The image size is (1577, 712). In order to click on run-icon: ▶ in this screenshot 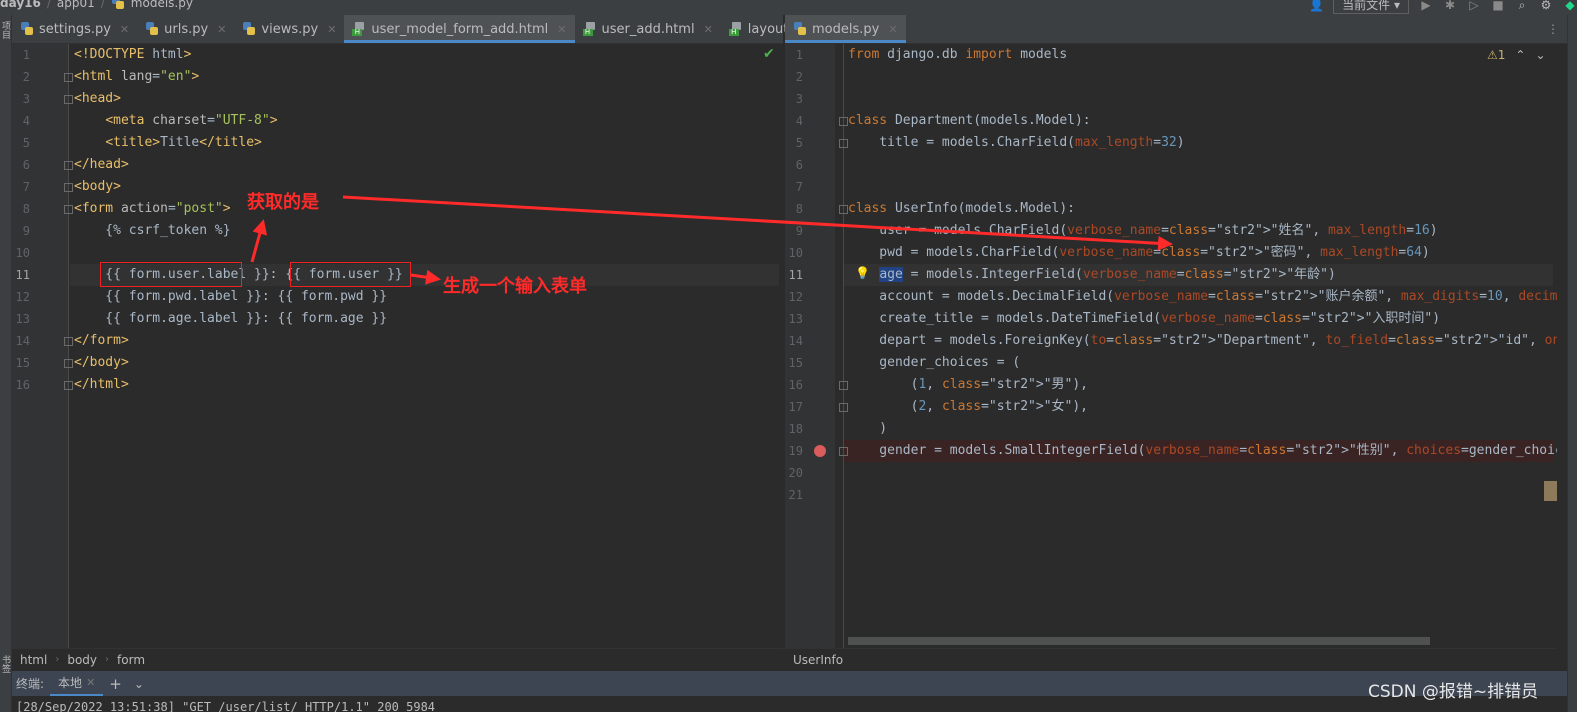, I will do `click(1426, 6)`.